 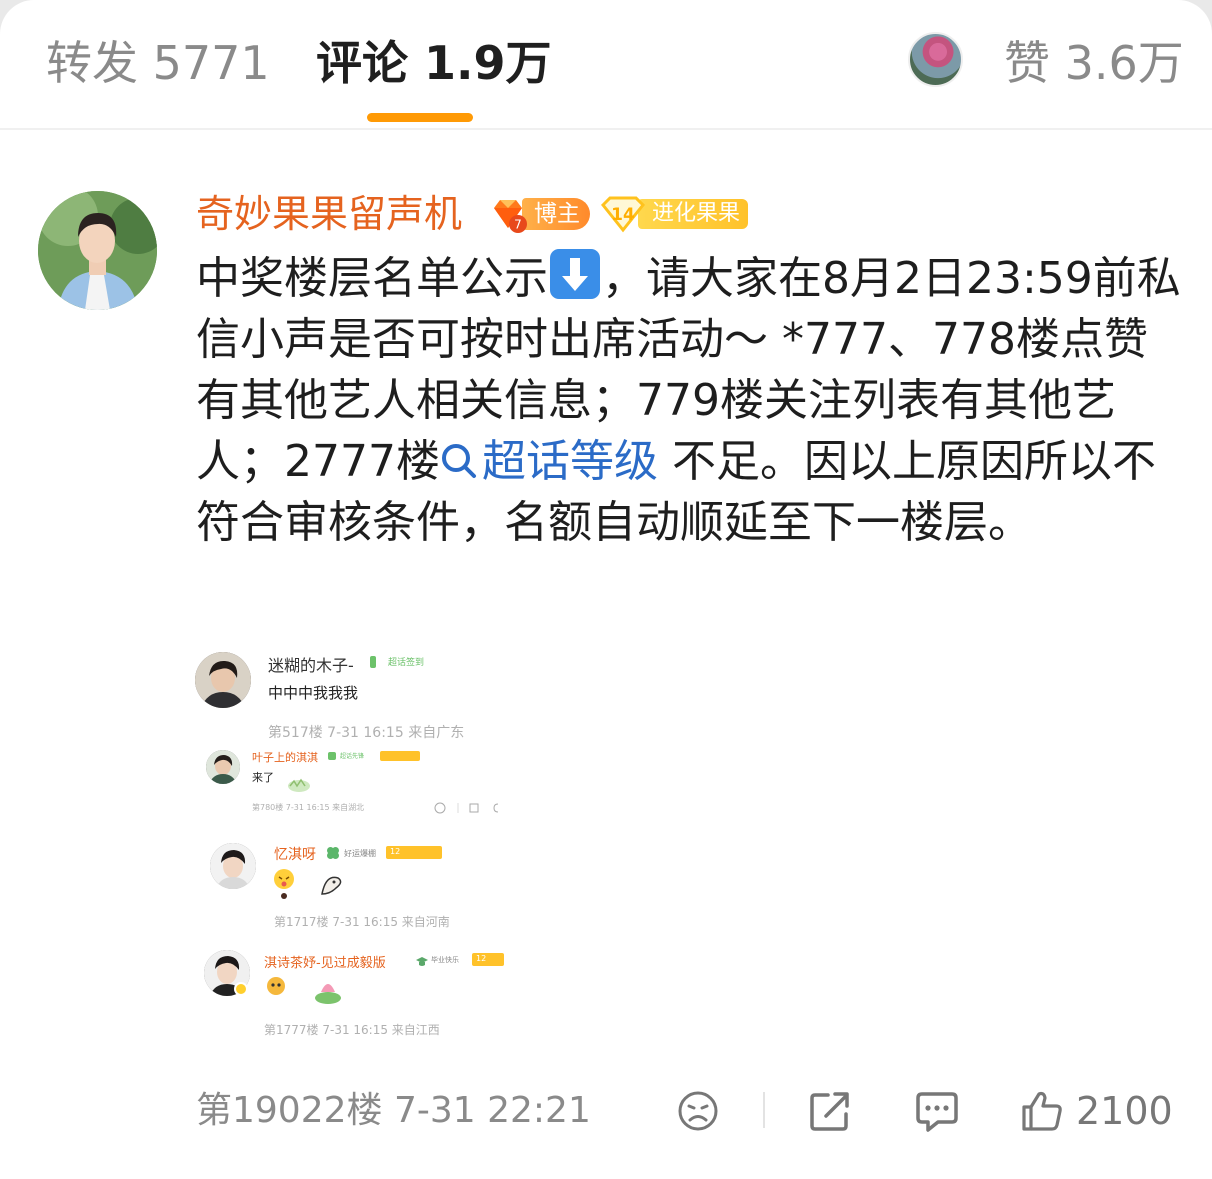 What do you see at coordinates (693, 214) in the screenshot?
I see `badge-fan-label: 进化果果` at bounding box center [693, 214].